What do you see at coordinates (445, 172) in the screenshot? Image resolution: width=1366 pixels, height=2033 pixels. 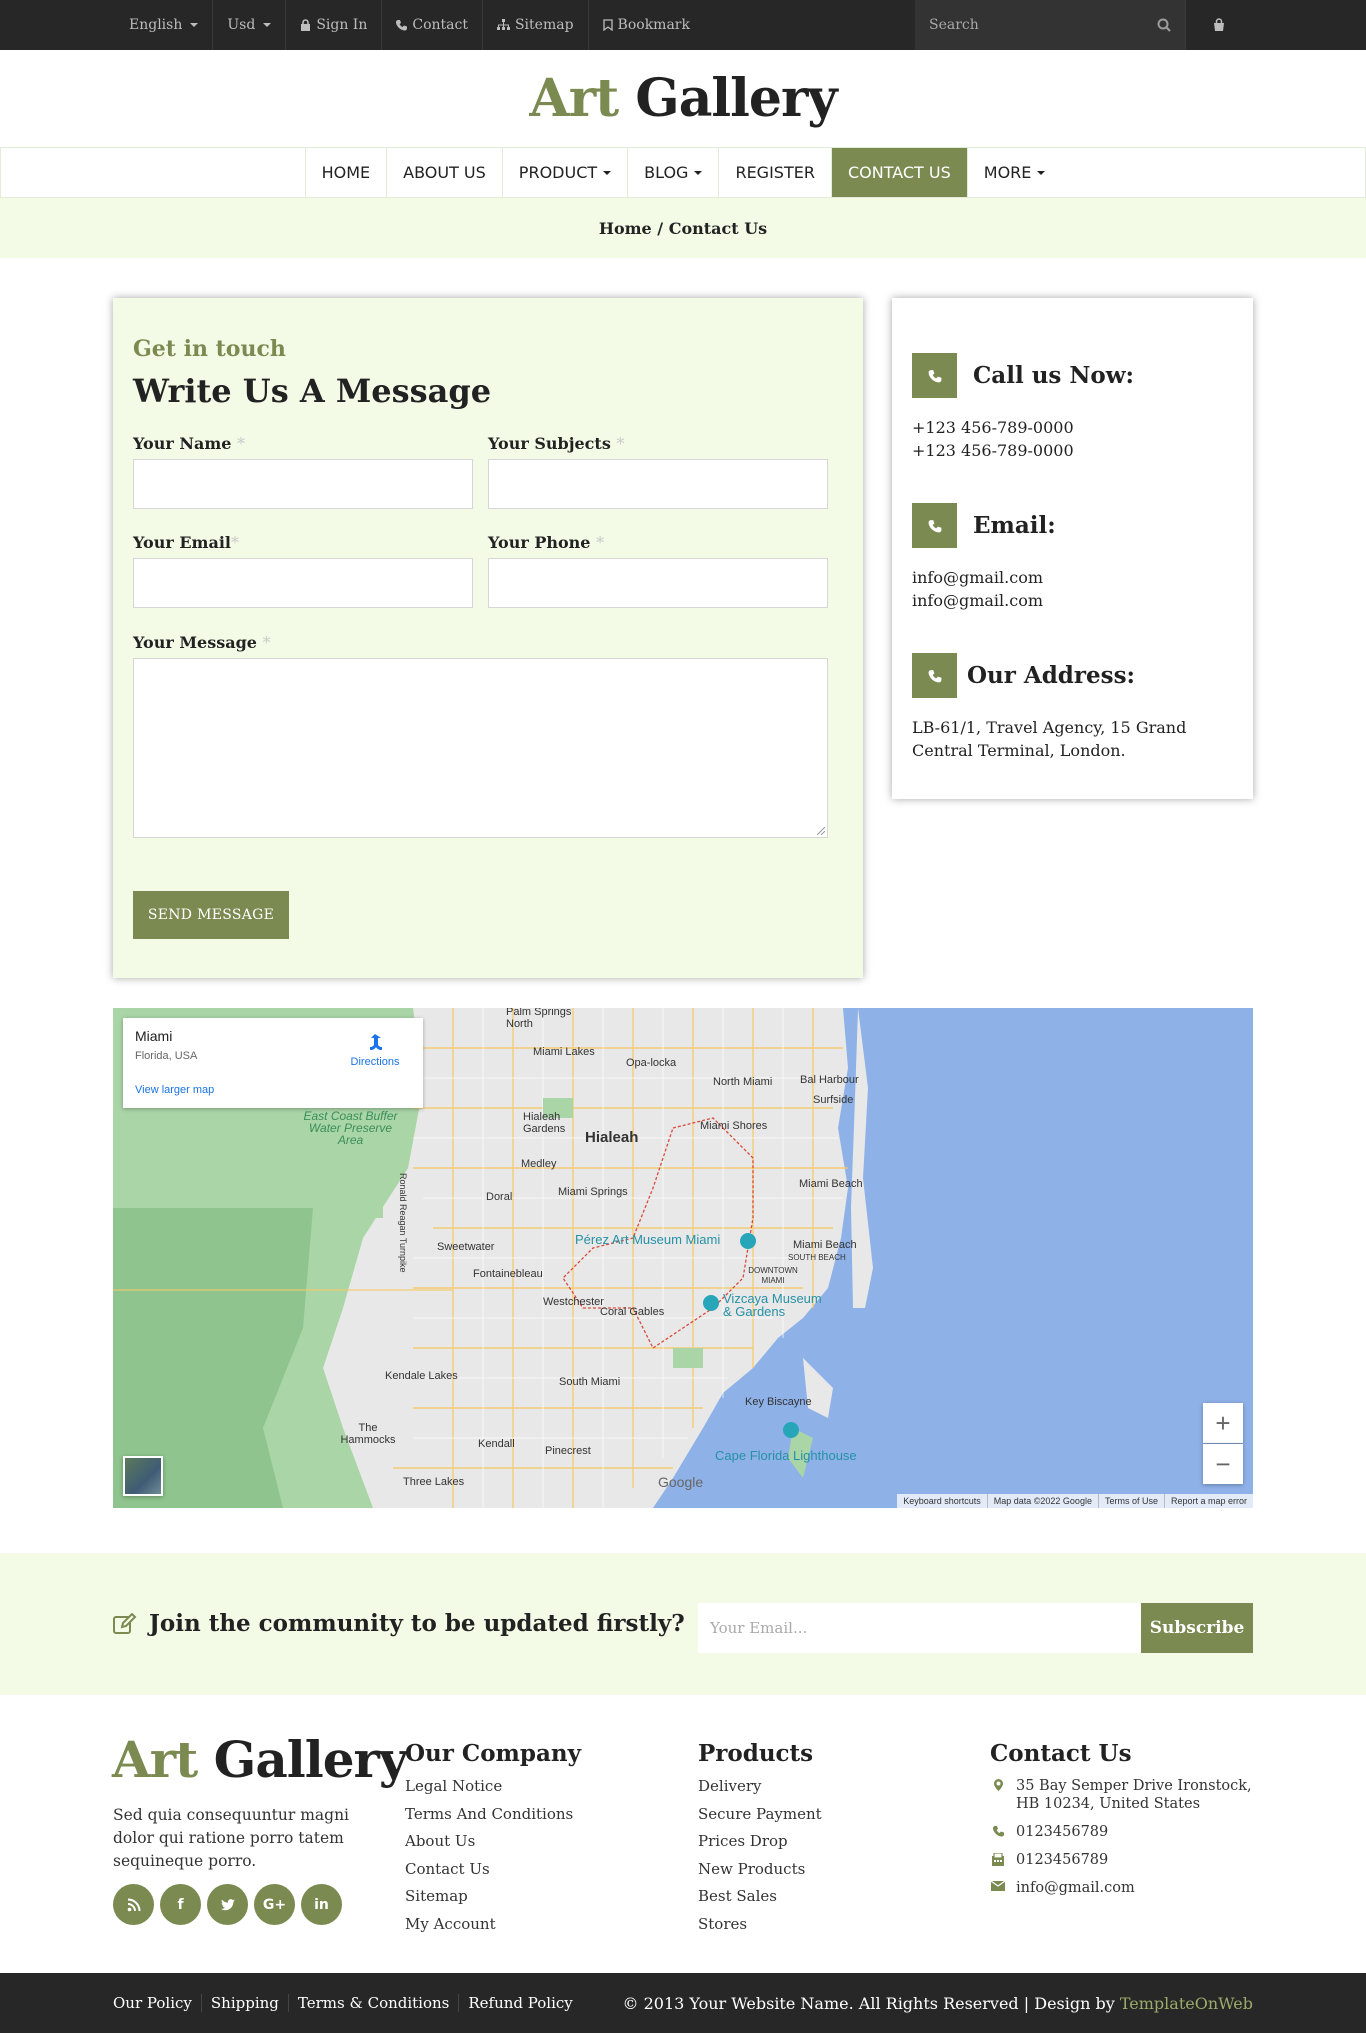 I see `nav-about: ABOUT US` at bounding box center [445, 172].